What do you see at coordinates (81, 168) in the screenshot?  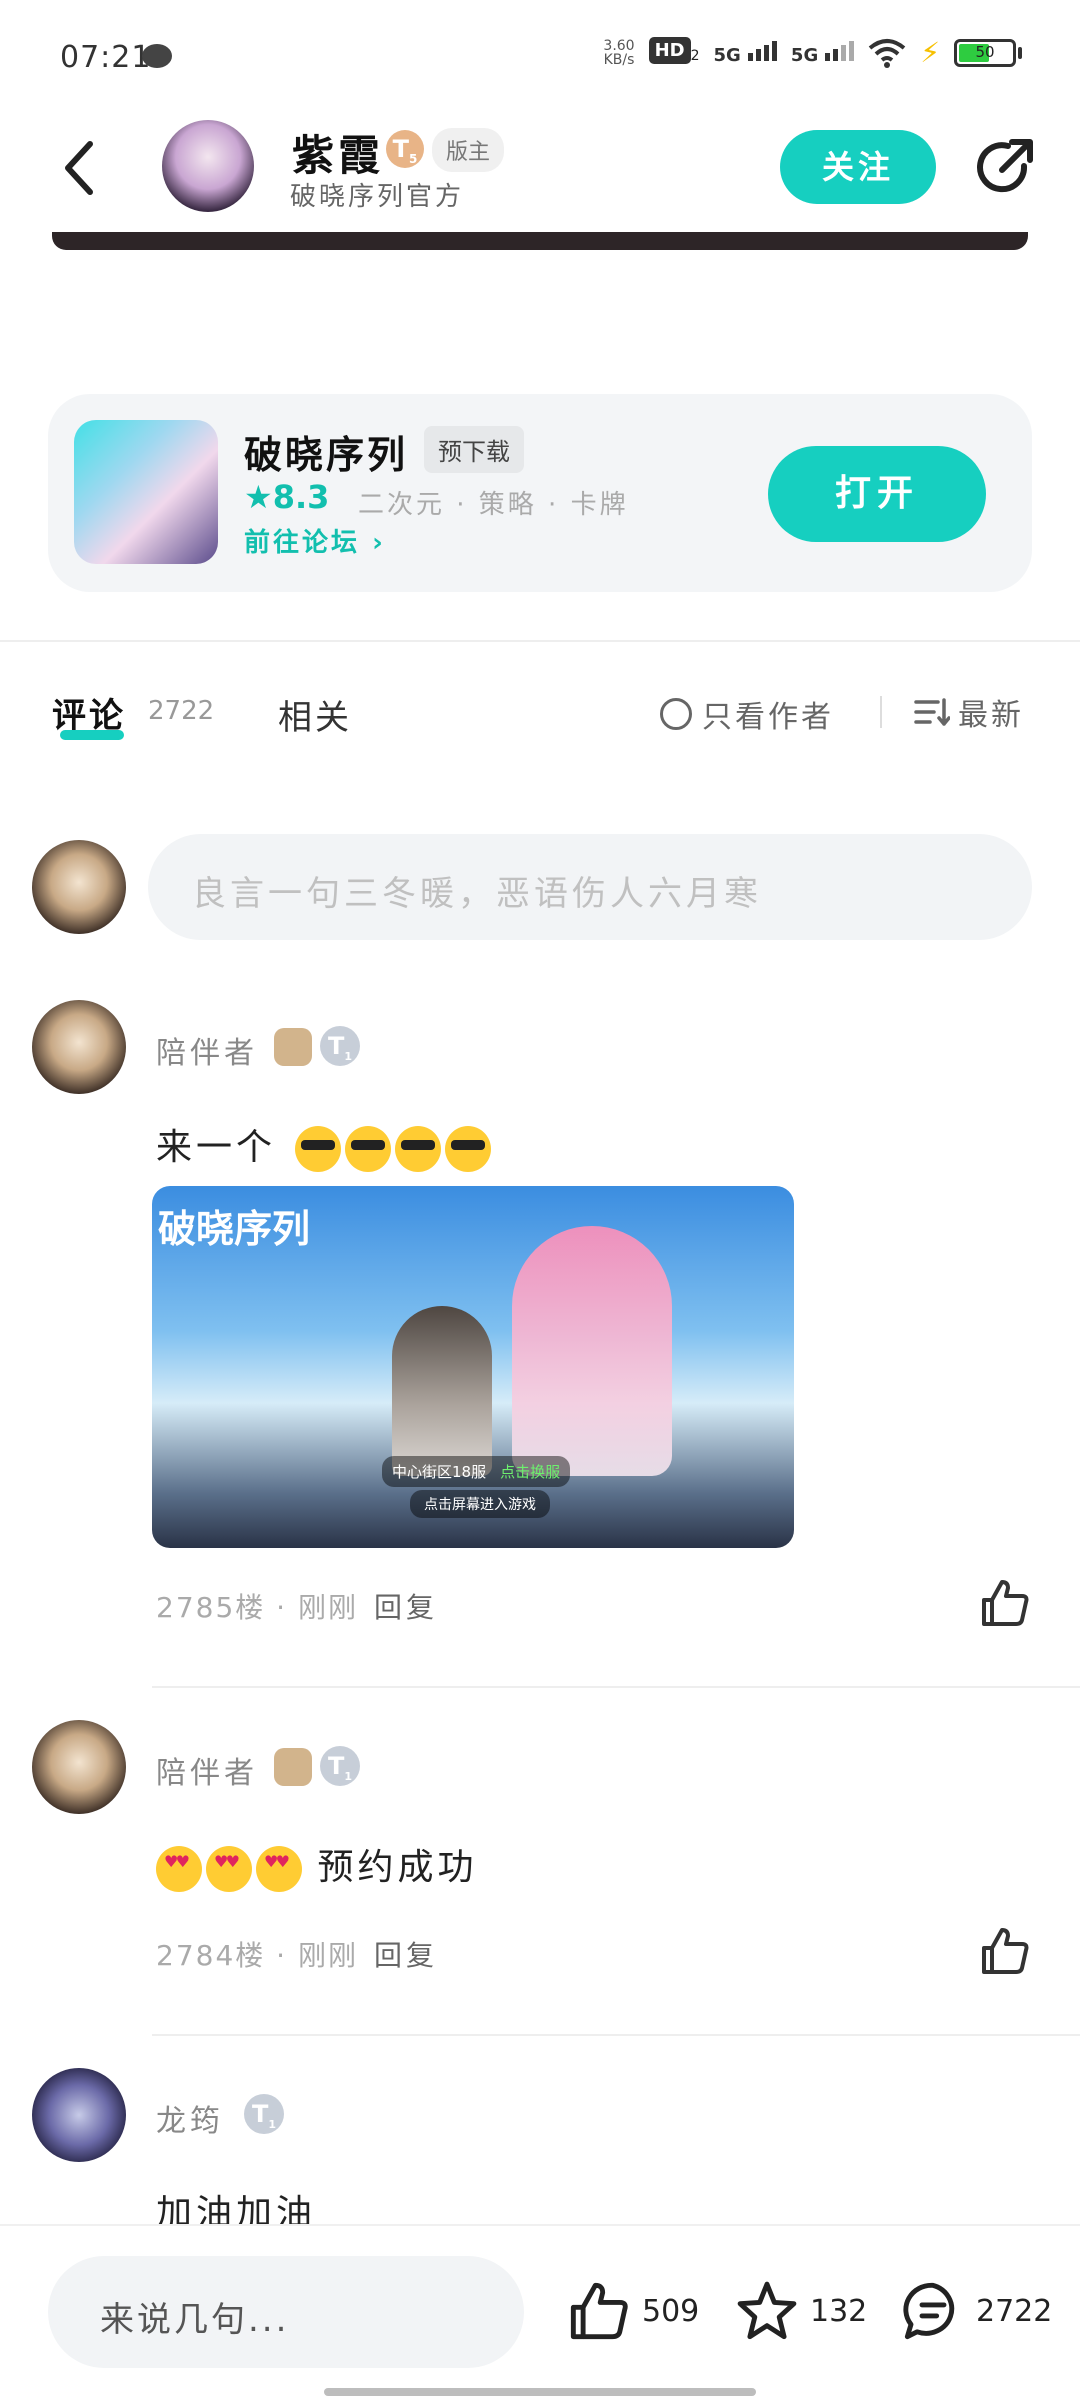 I see `back-button` at bounding box center [81, 168].